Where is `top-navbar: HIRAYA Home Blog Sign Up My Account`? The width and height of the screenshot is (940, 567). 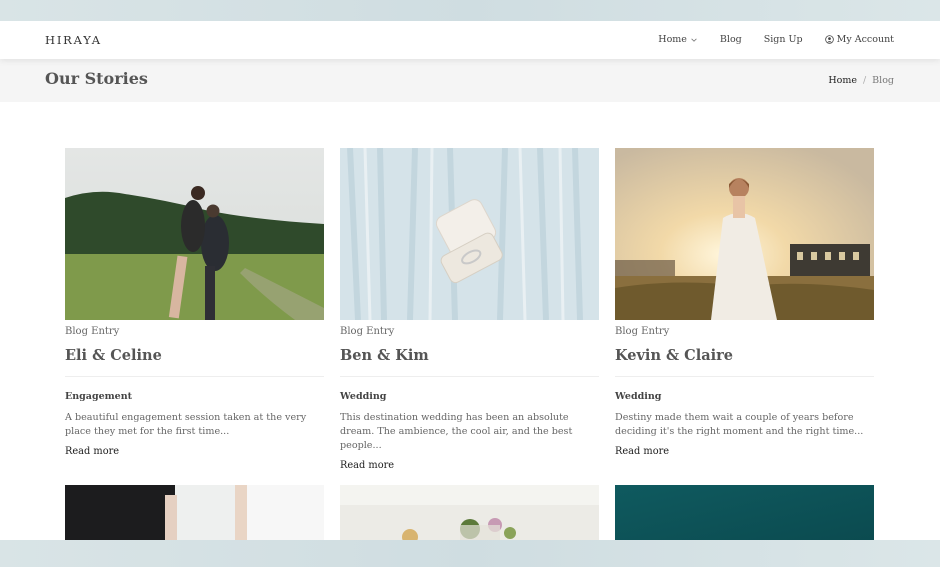
top-navbar: HIRAYA Home Blog Sign Up My Account is located at coordinates (470, 40).